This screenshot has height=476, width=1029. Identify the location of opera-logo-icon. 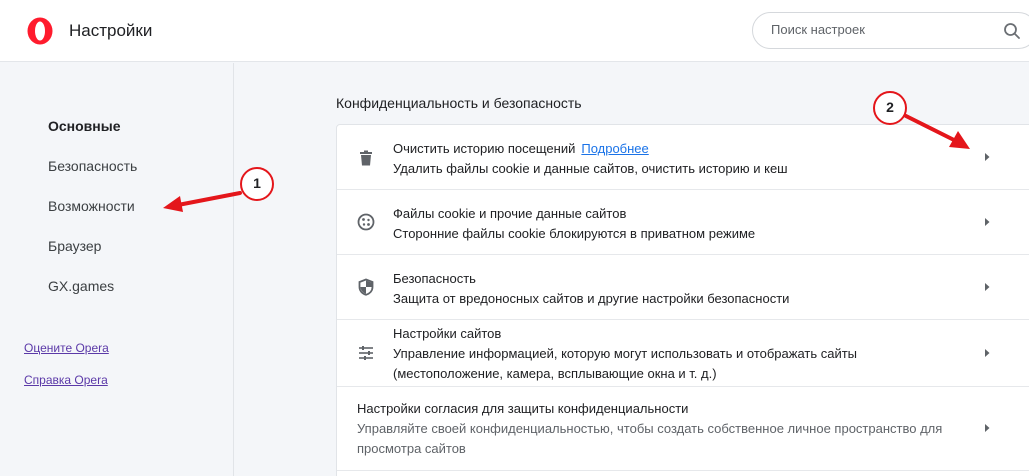
(40, 31).